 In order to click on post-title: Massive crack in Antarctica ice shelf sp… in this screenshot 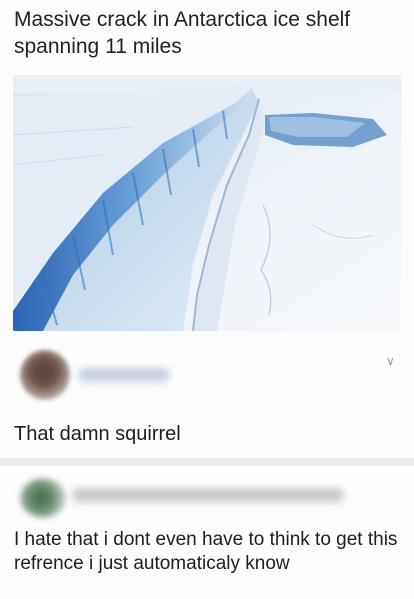, I will do `click(182, 33)`.